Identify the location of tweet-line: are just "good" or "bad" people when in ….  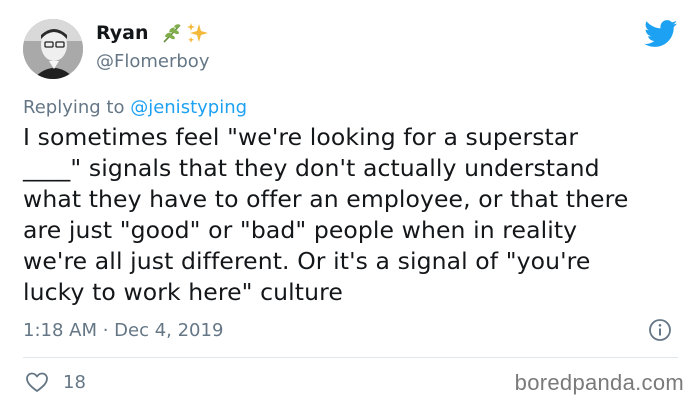
(300, 230).